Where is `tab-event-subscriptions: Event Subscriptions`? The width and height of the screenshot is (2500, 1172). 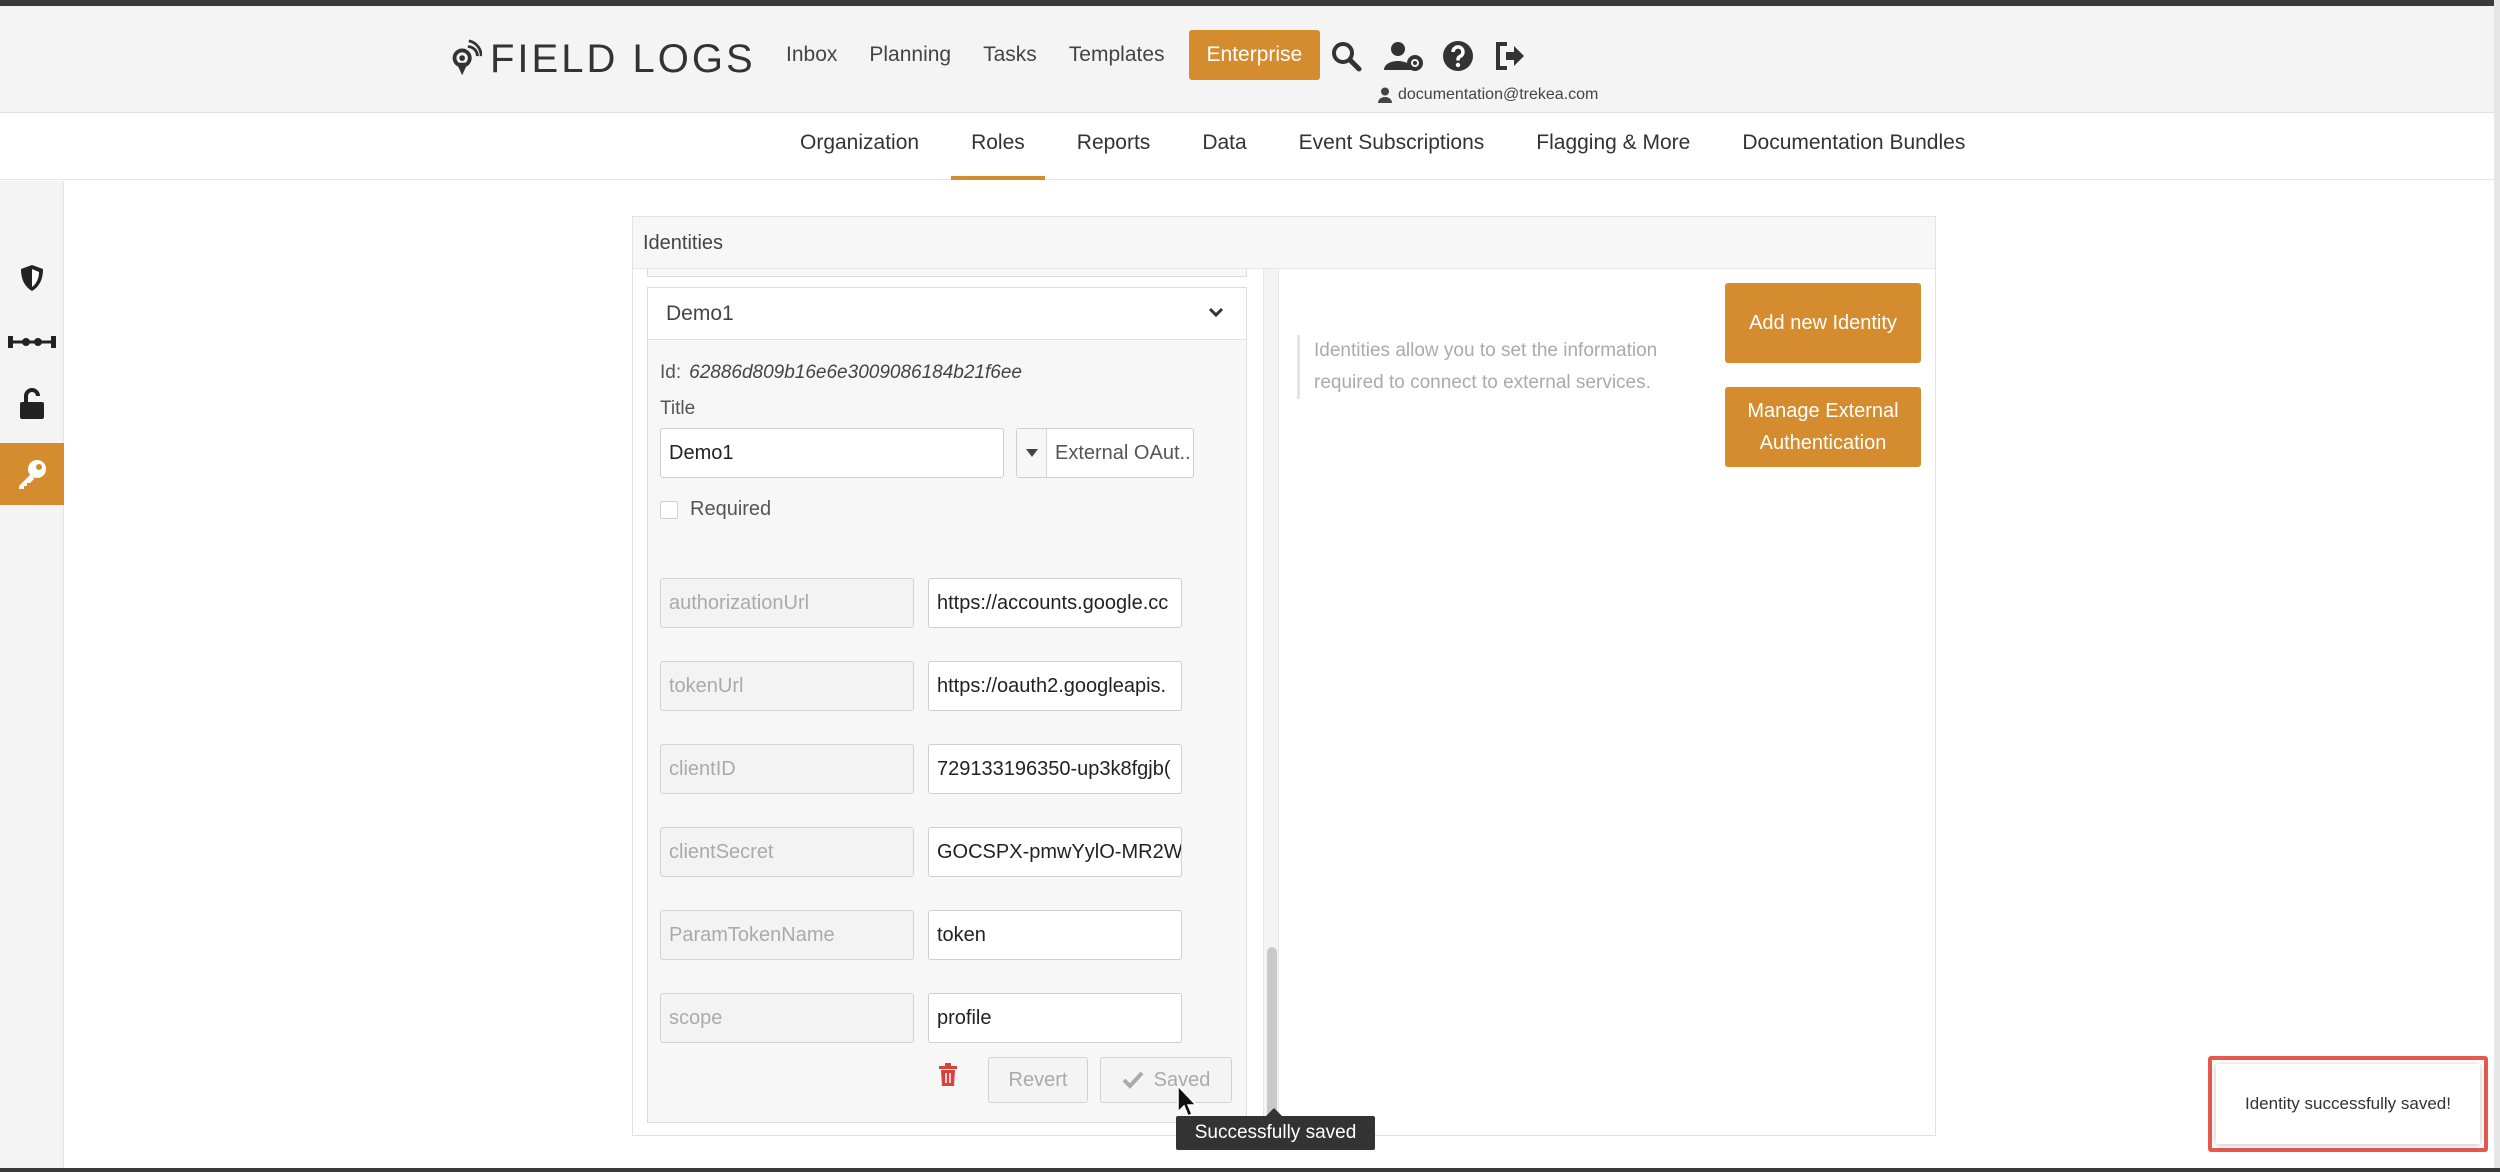
tab-event-subscriptions: Event Subscriptions is located at coordinates (1392, 147).